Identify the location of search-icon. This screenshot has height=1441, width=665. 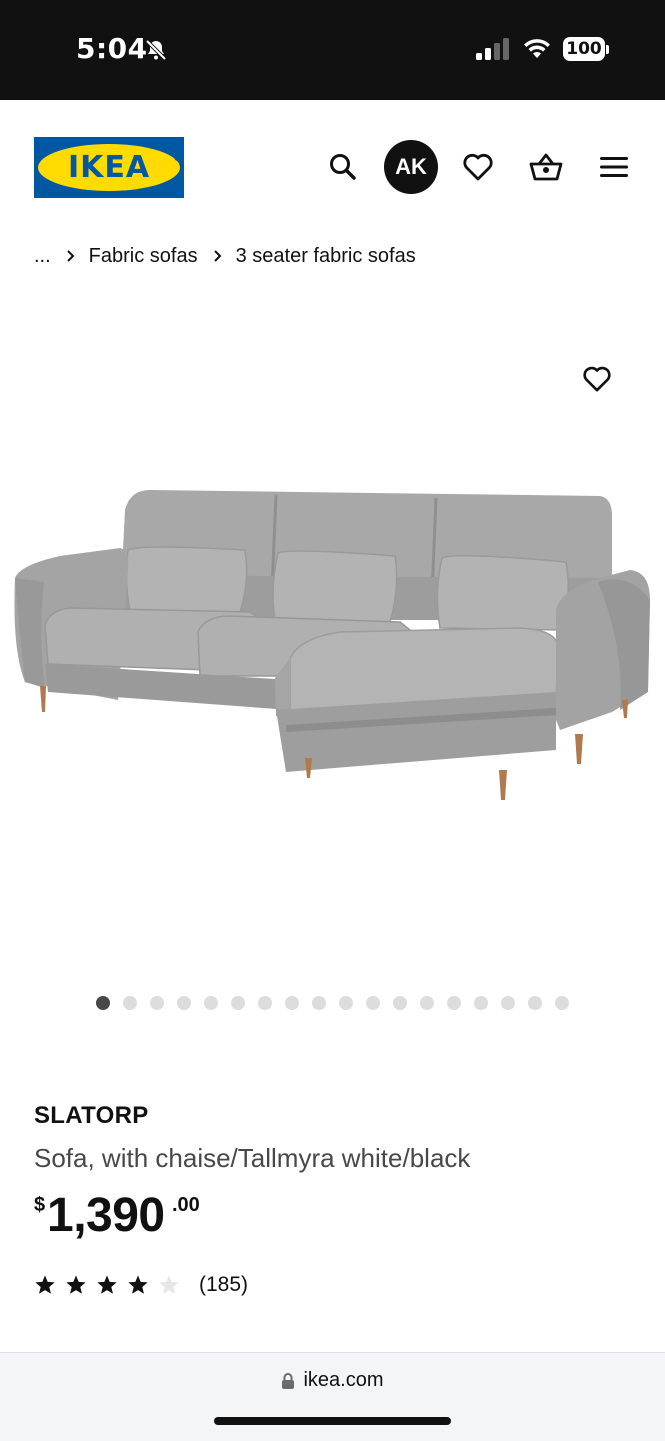
(343, 167).